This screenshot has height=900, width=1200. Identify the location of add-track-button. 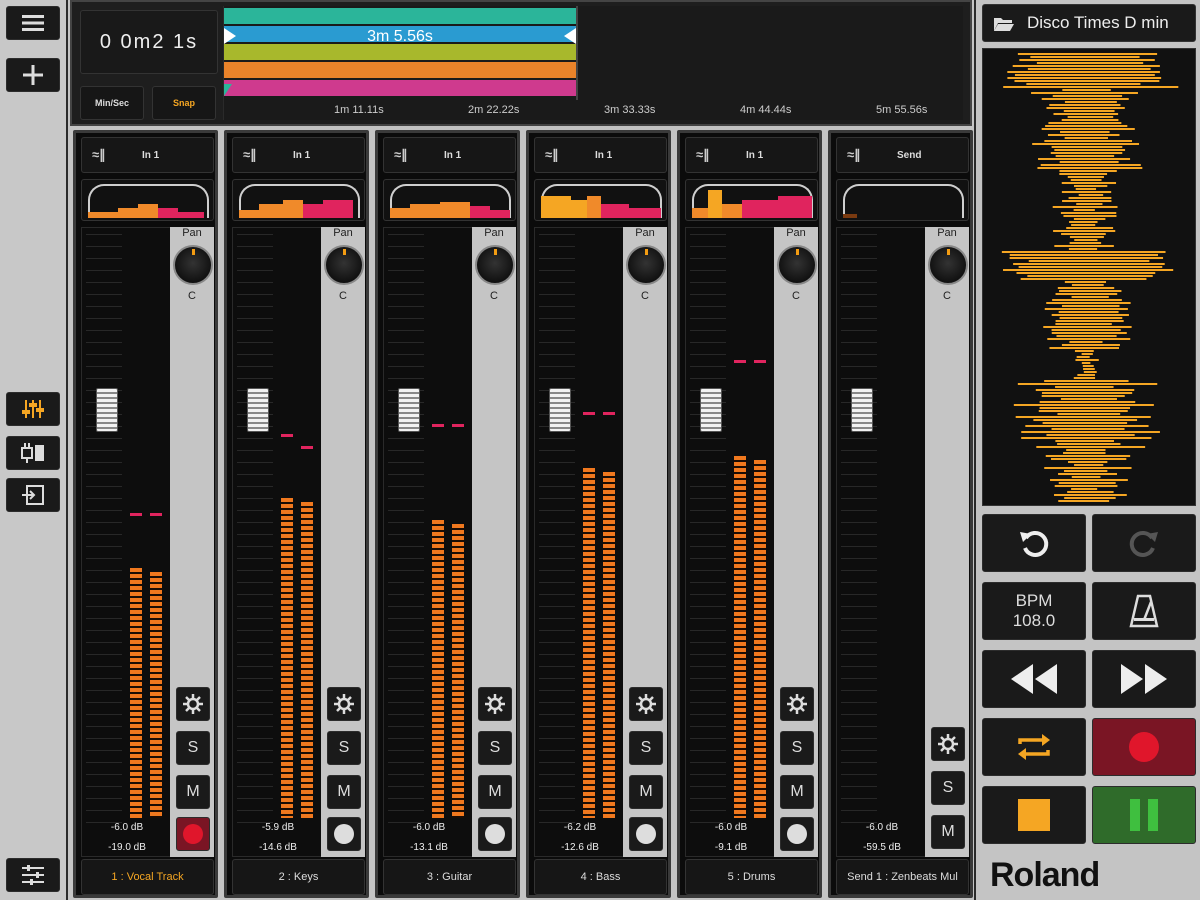
(33, 75).